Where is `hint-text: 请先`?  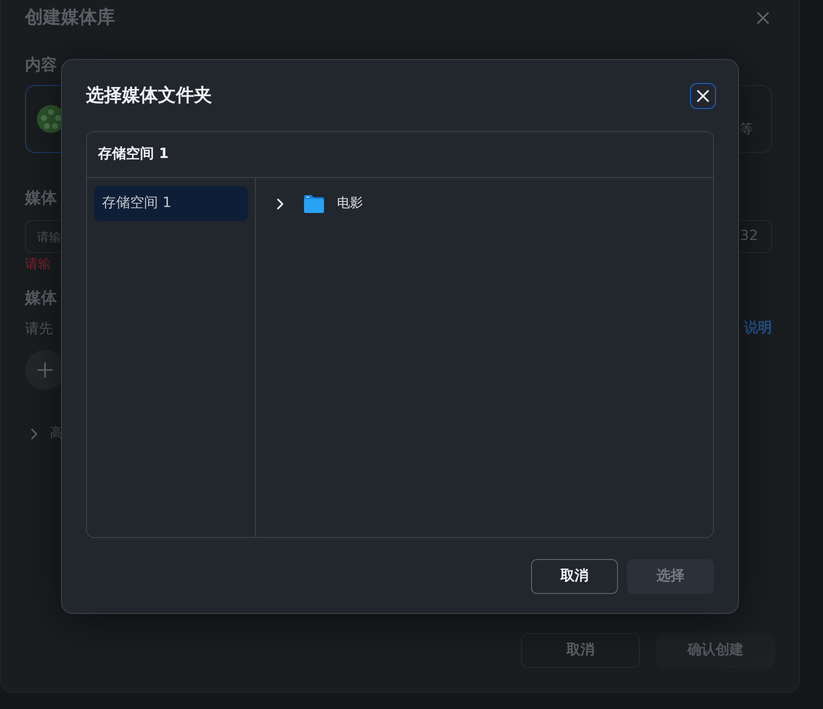 hint-text: 请先 is located at coordinates (39, 329).